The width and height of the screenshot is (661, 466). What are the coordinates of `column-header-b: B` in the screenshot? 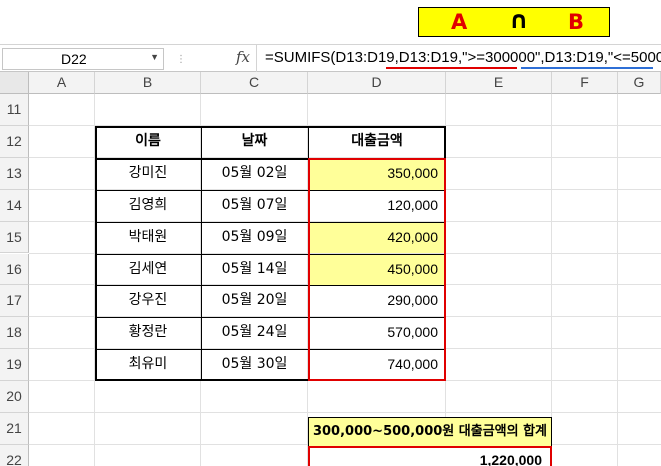 It's located at (148, 83).